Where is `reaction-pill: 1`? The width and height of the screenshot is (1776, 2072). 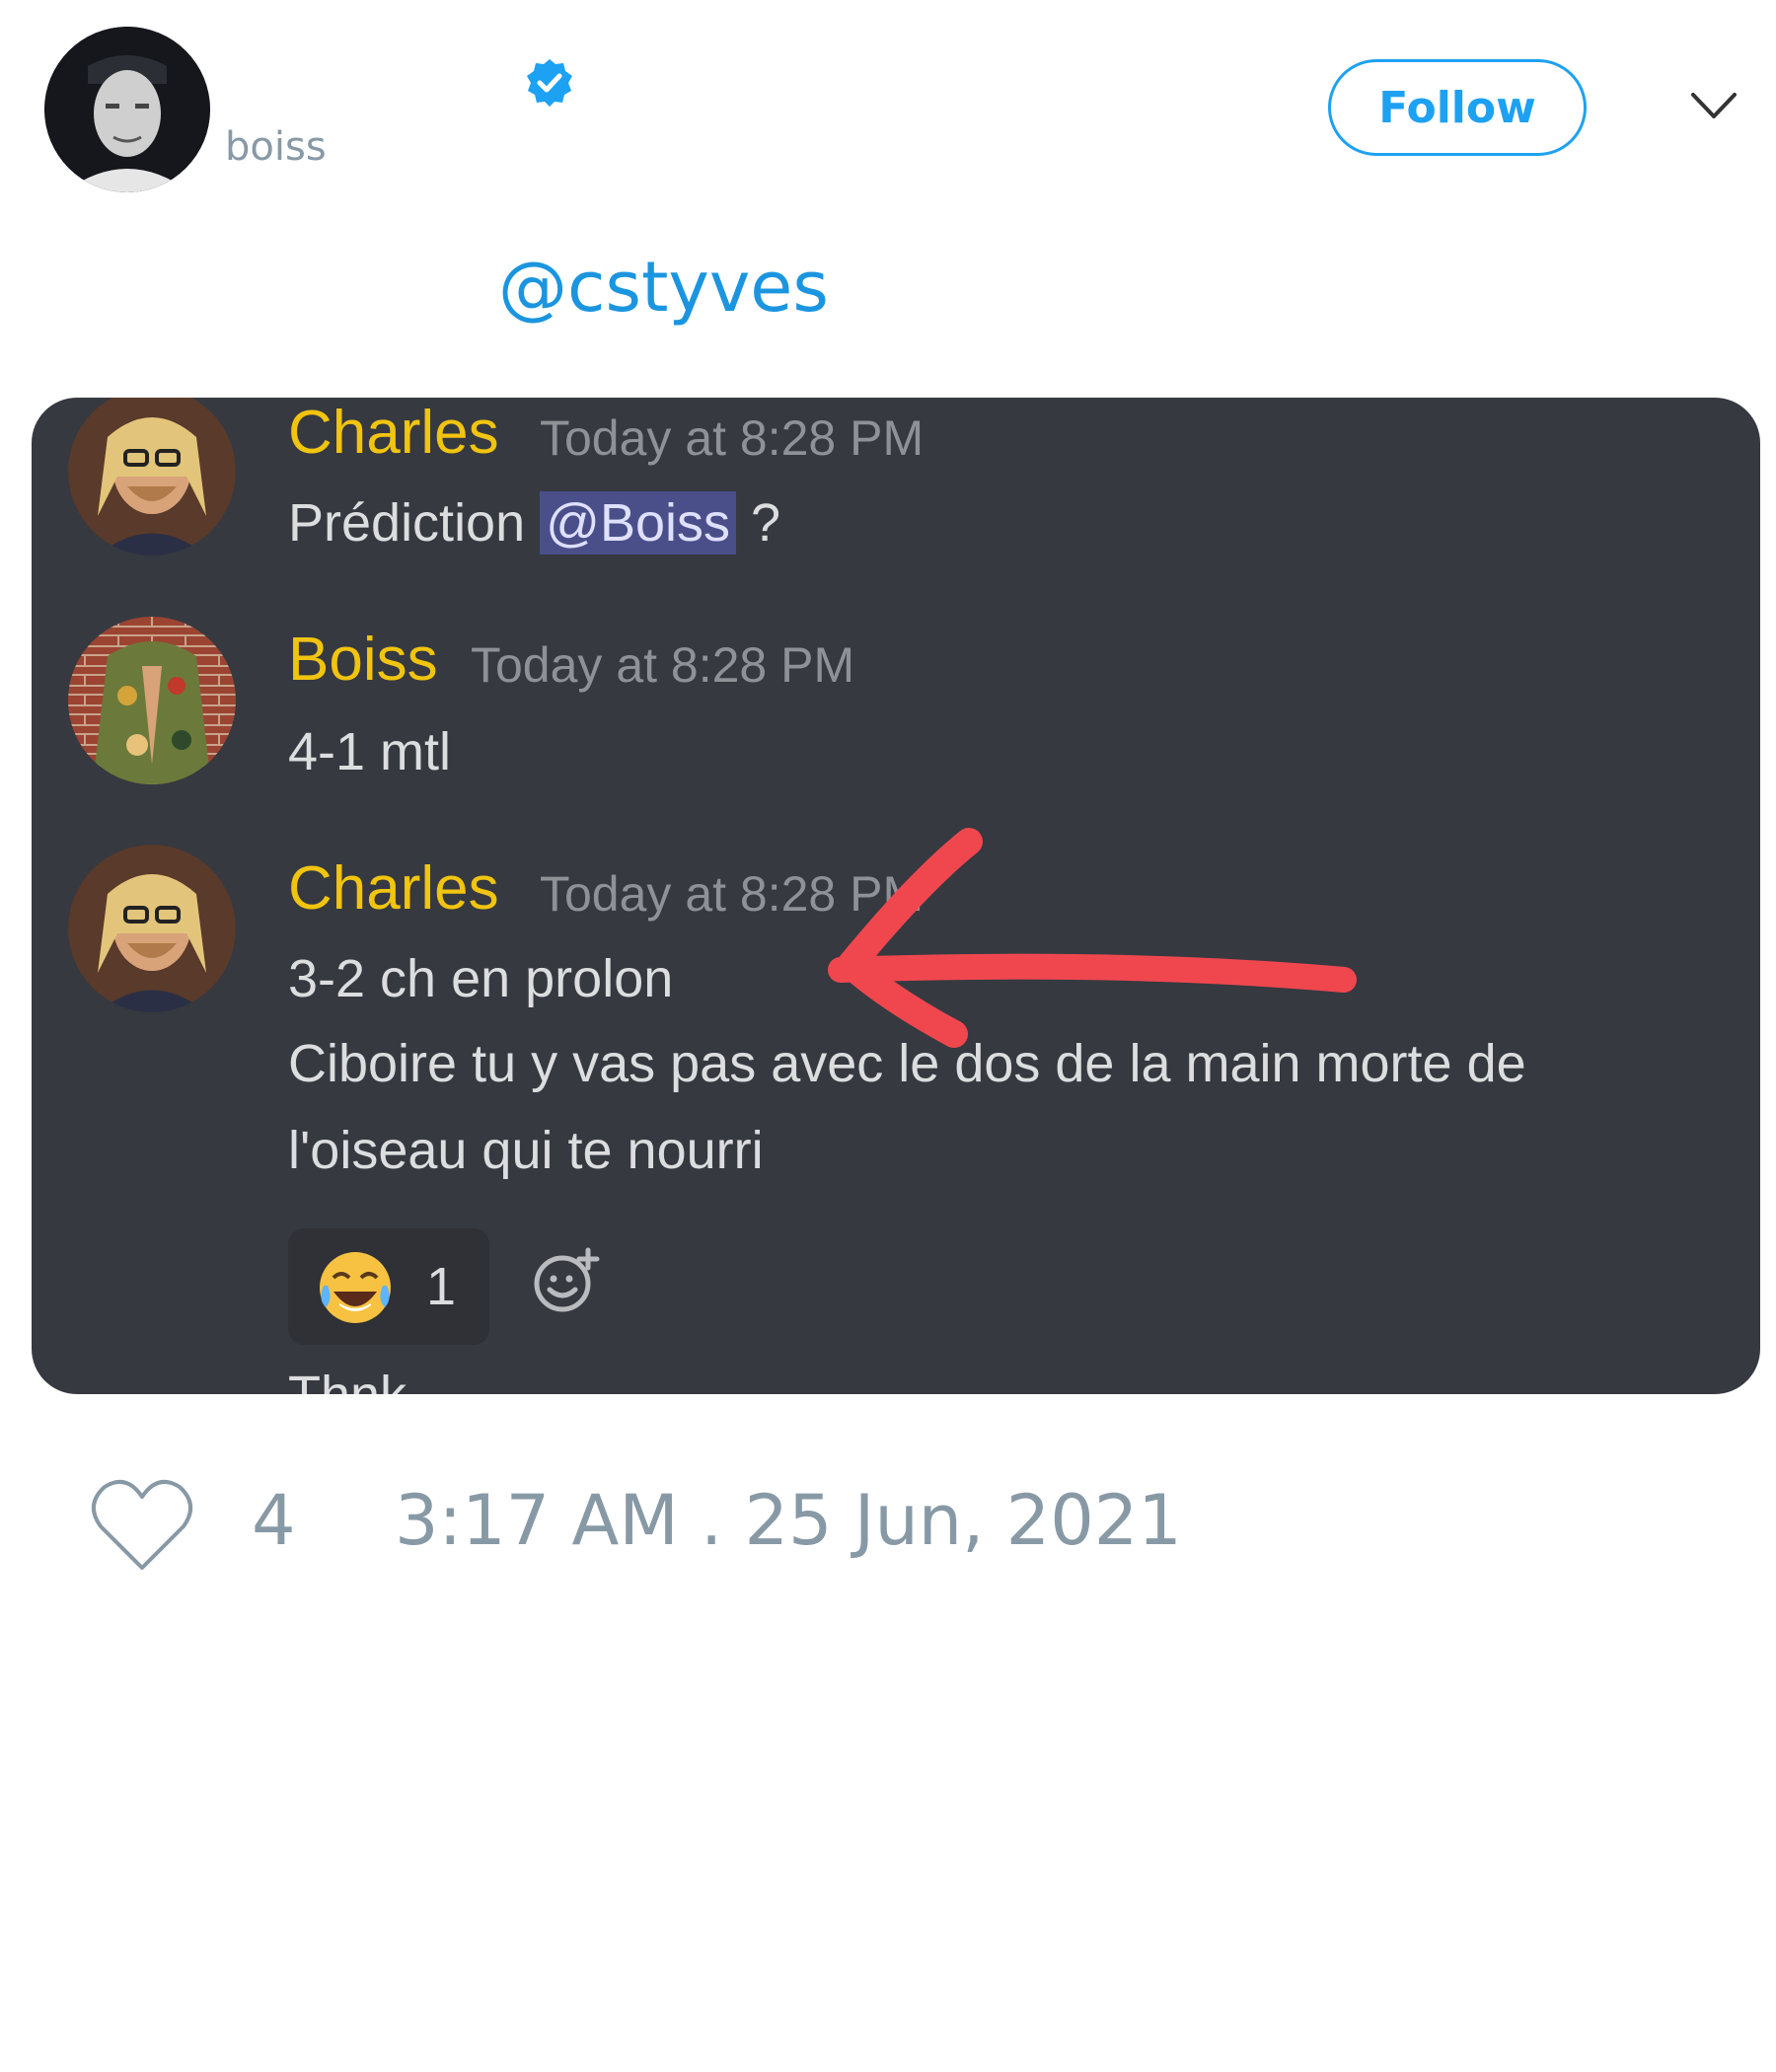
reaction-pill: 1 is located at coordinates (389, 1286).